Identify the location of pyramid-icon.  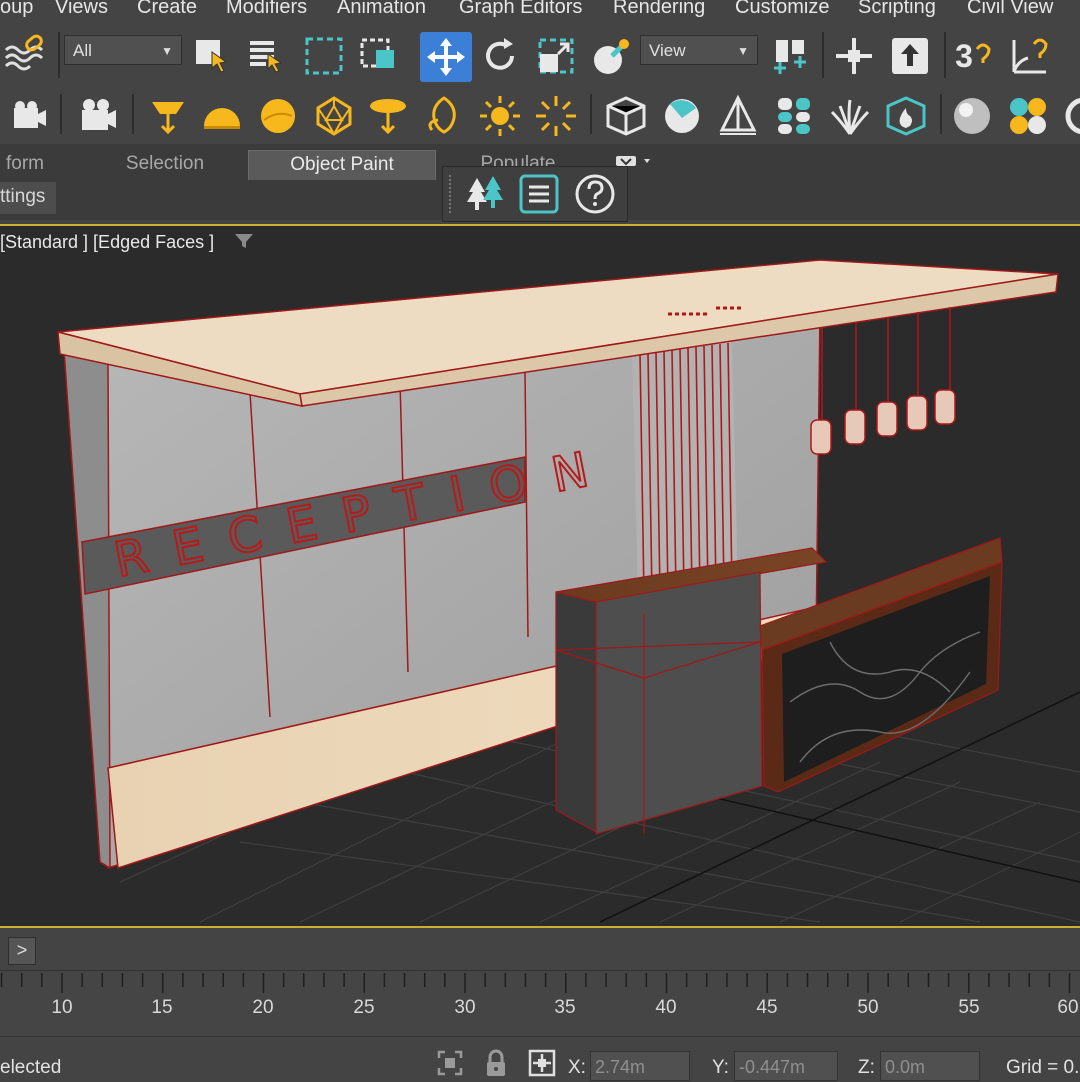
(738, 116).